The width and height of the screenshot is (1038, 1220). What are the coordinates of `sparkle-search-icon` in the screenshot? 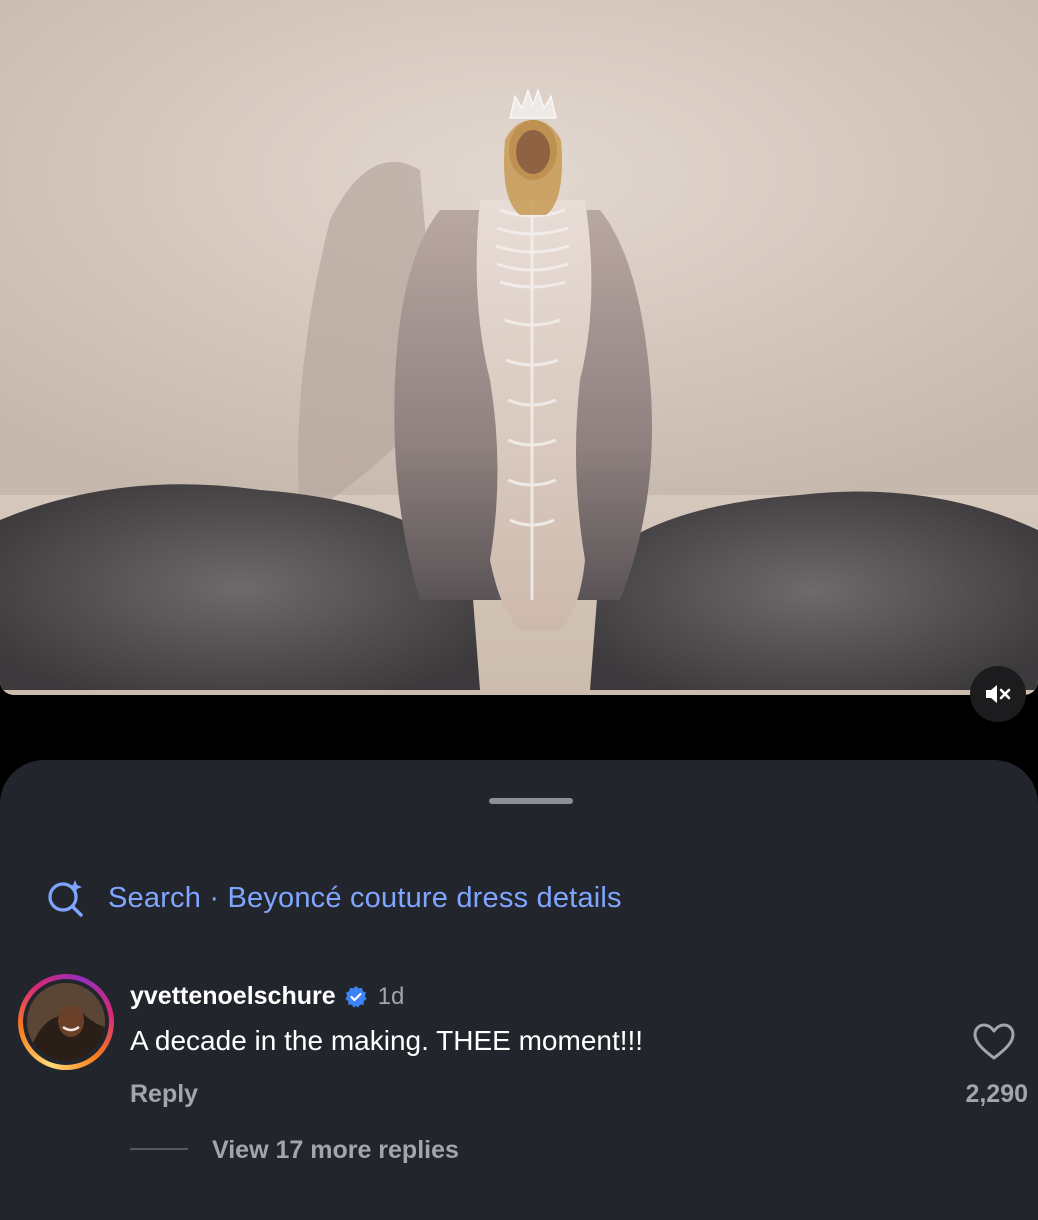 It's located at (65, 898).